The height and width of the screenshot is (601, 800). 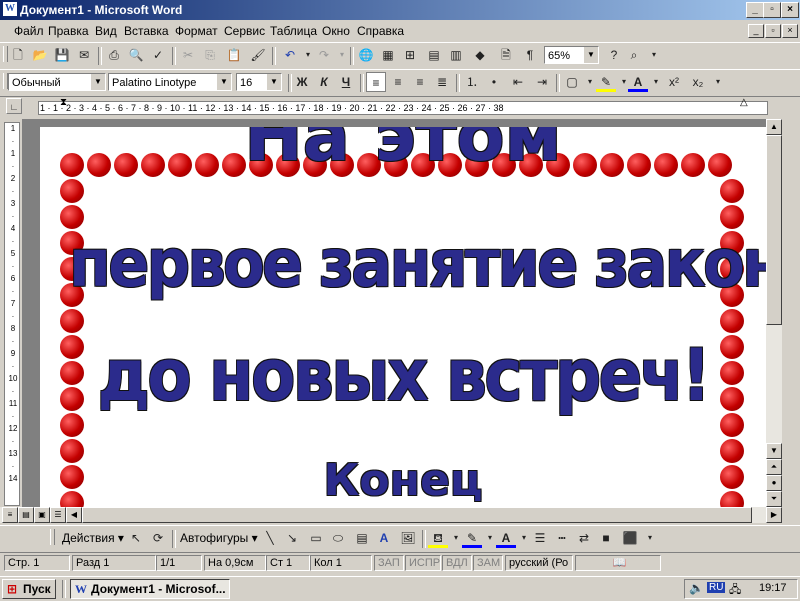 I want to click on find-binoculars-icon: ⌕, so click(x=634, y=55).